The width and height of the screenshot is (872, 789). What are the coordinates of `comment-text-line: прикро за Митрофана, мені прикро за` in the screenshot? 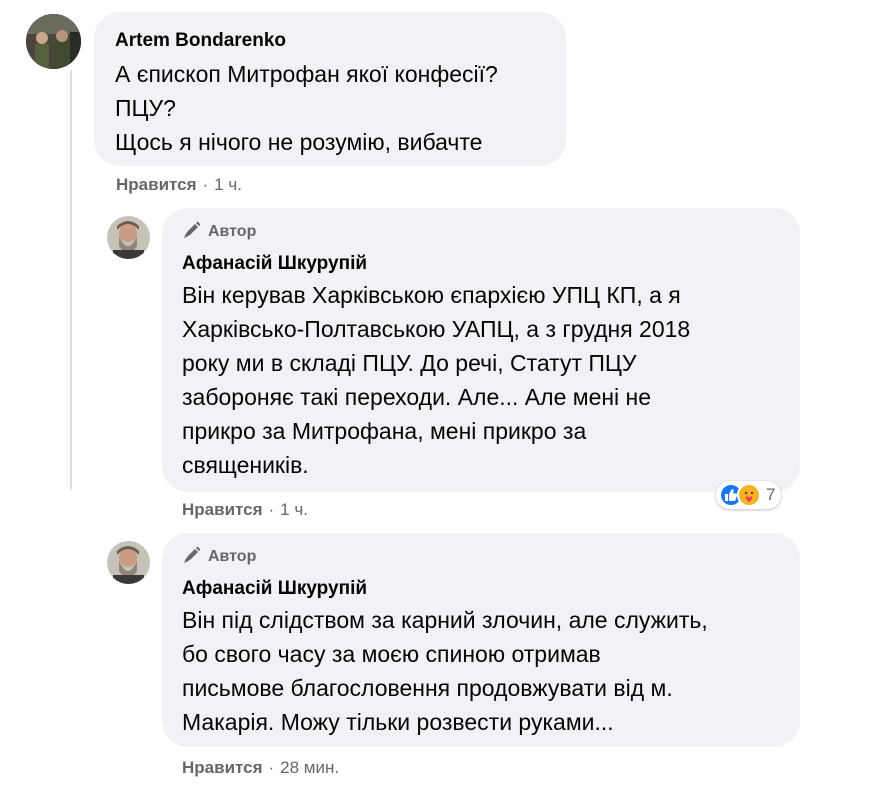 It's located at (384, 431).